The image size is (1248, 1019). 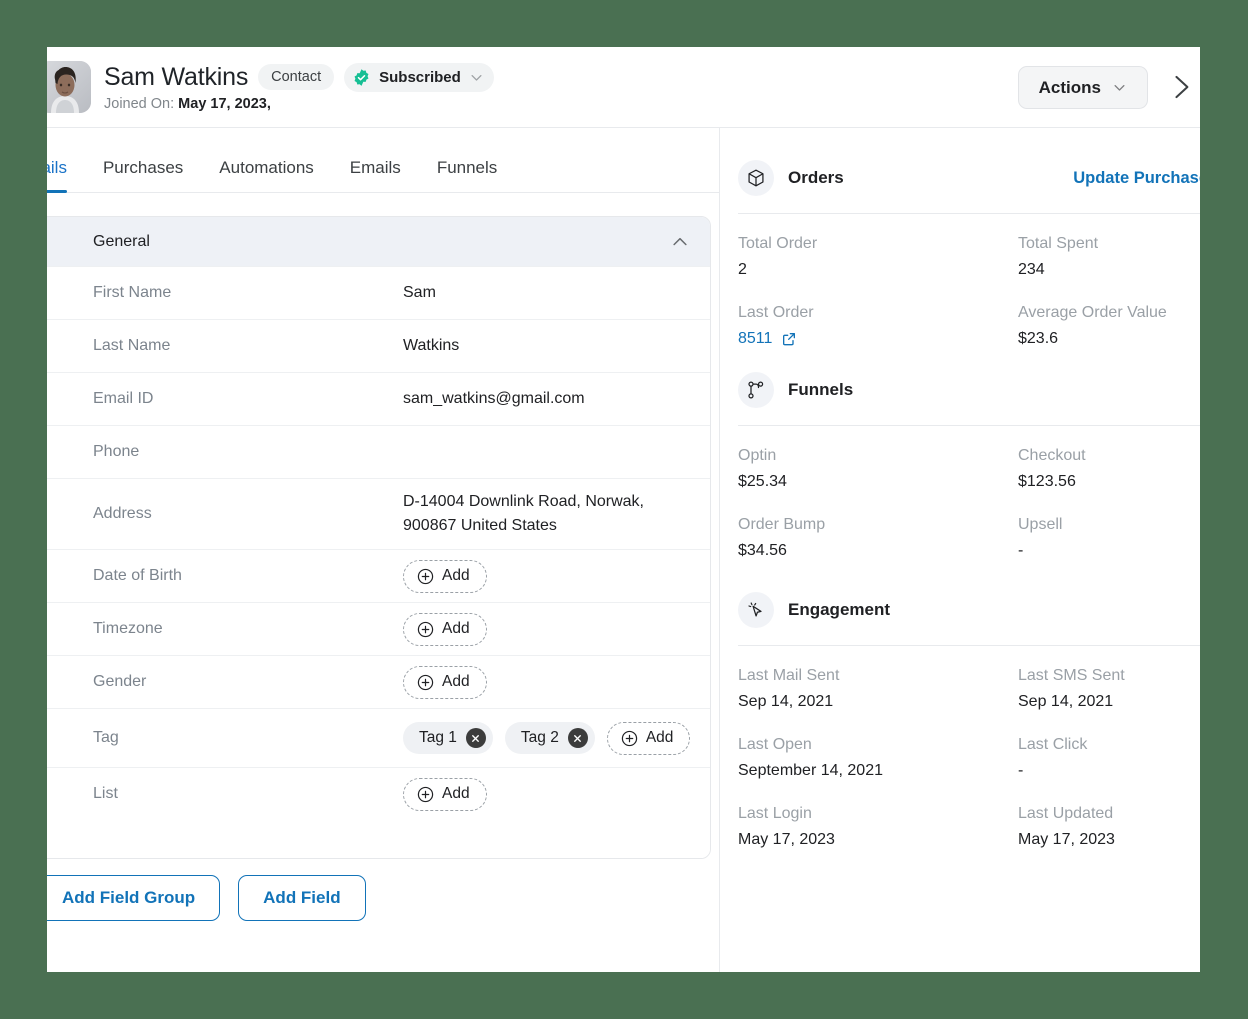 What do you see at coordinates (756, 178) in the screenshot?
I see `box-icon` at bounding box center [756, 178].